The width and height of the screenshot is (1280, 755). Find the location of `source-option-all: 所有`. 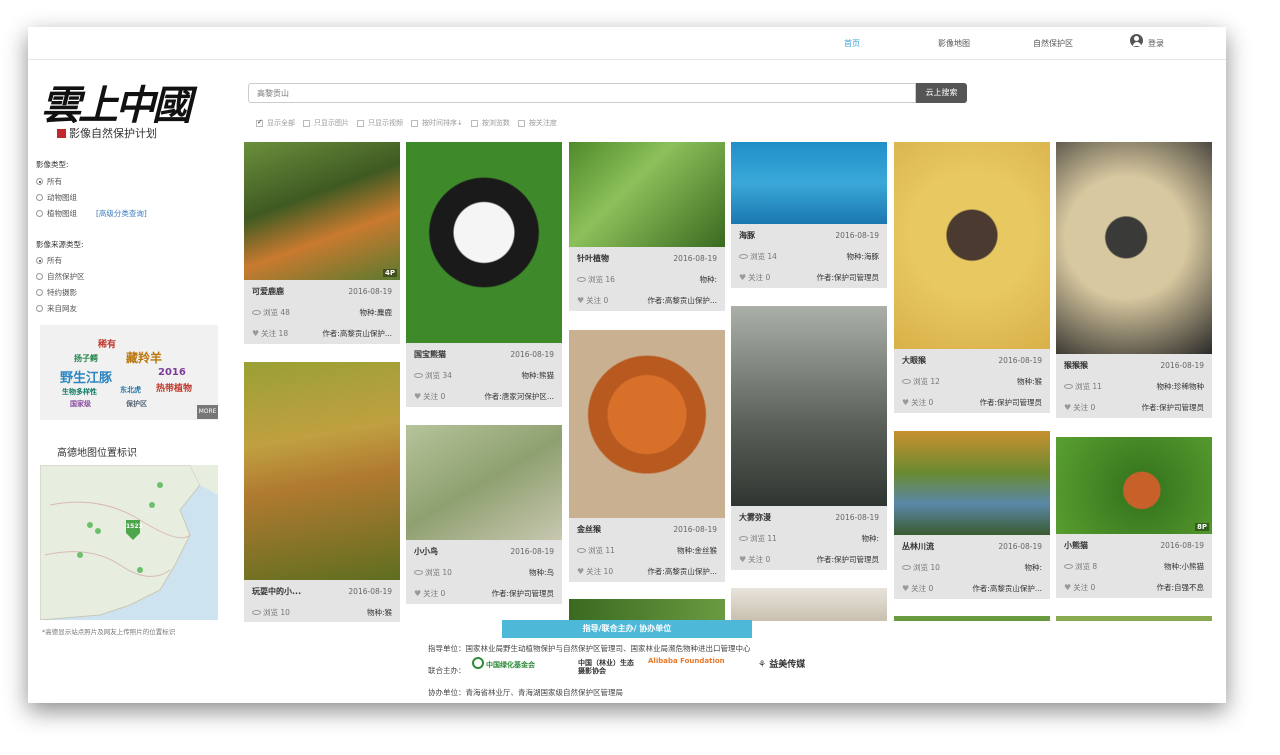

source-option-all: 所有 is located at coordinates (49, 260).